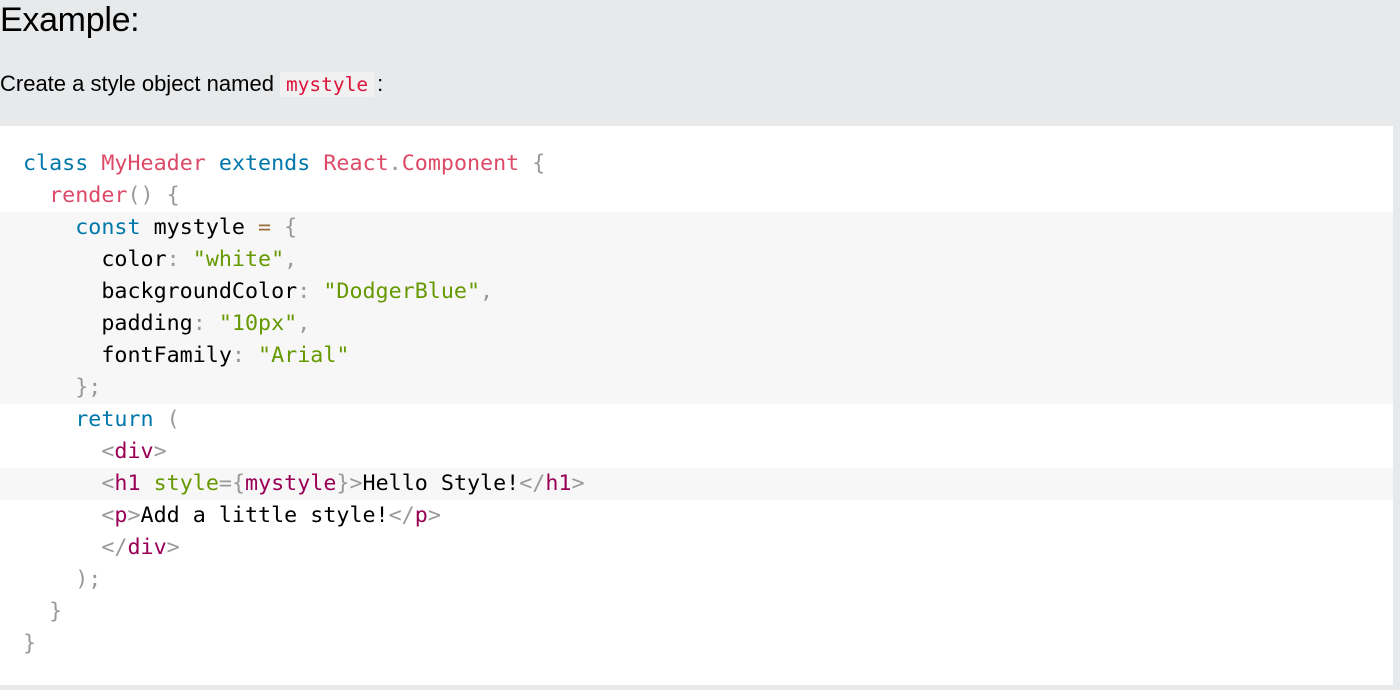 Image resolution: width=1400 pixels, height=690 pixels. I want to click on code-line: const mystyle = {, so click(696, 228).